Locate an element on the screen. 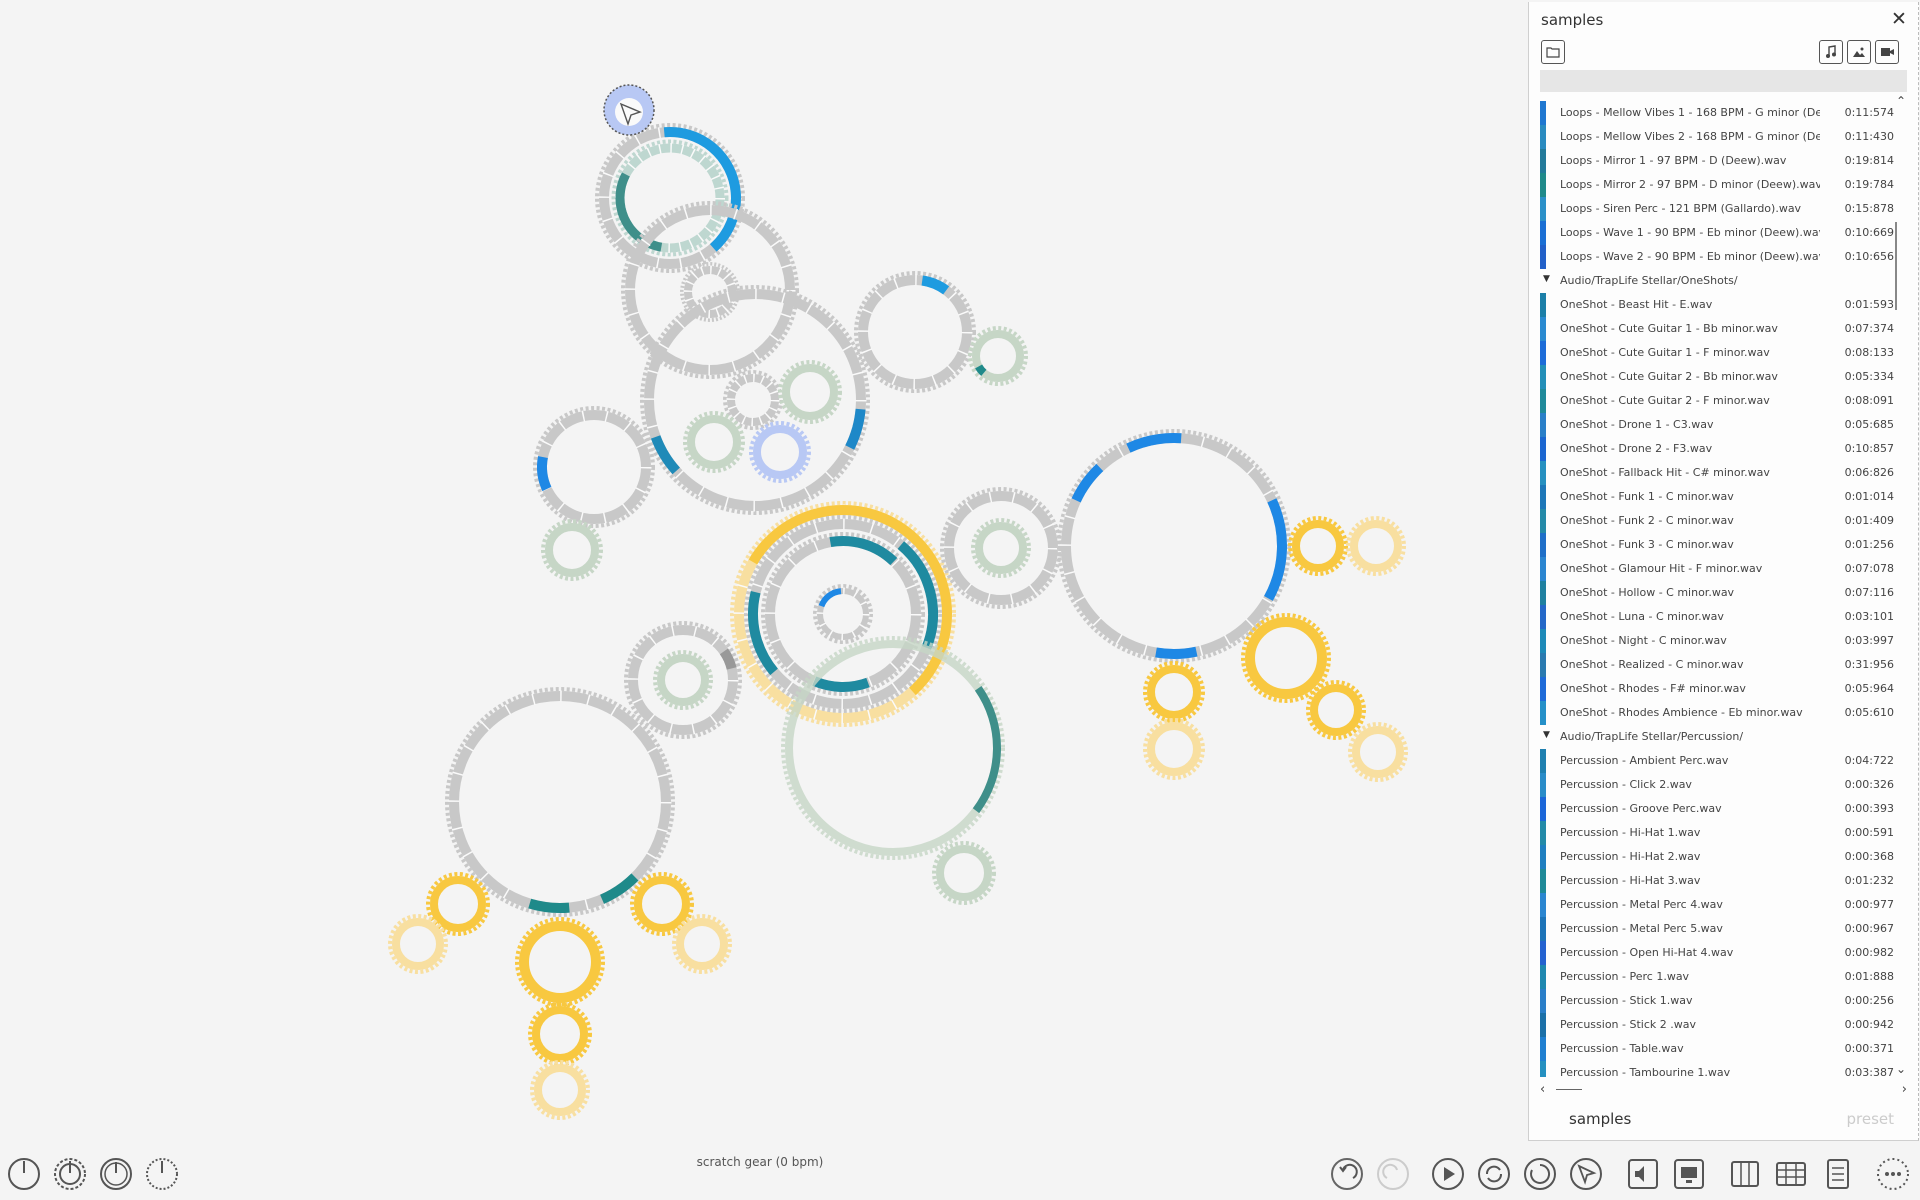  rotate-icon is located at coordinates (1540, 1174).